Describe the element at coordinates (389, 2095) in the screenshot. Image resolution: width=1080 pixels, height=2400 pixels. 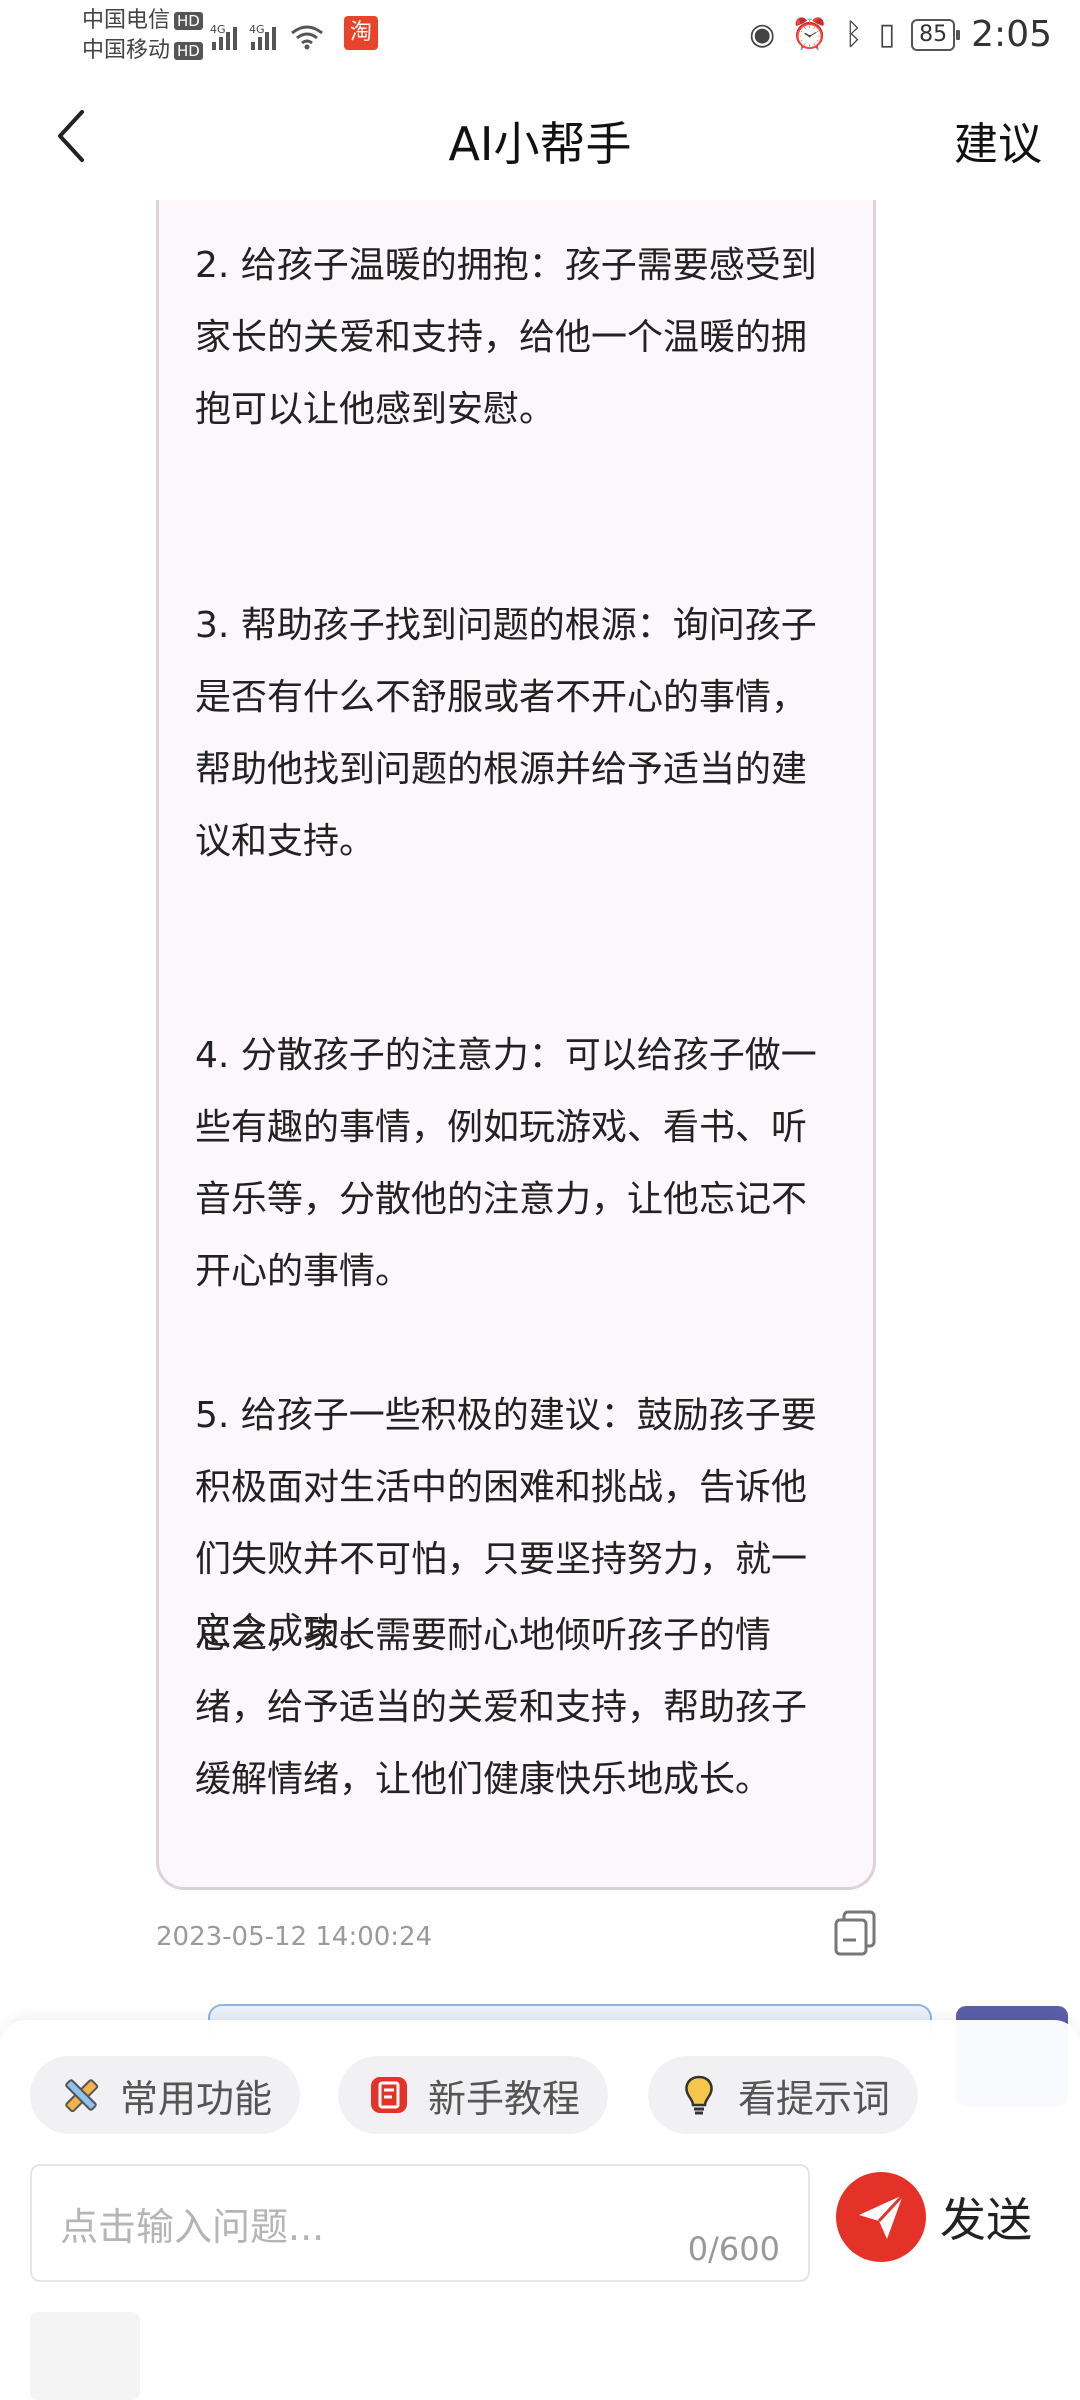
I see `tutorial-icon` at that location.